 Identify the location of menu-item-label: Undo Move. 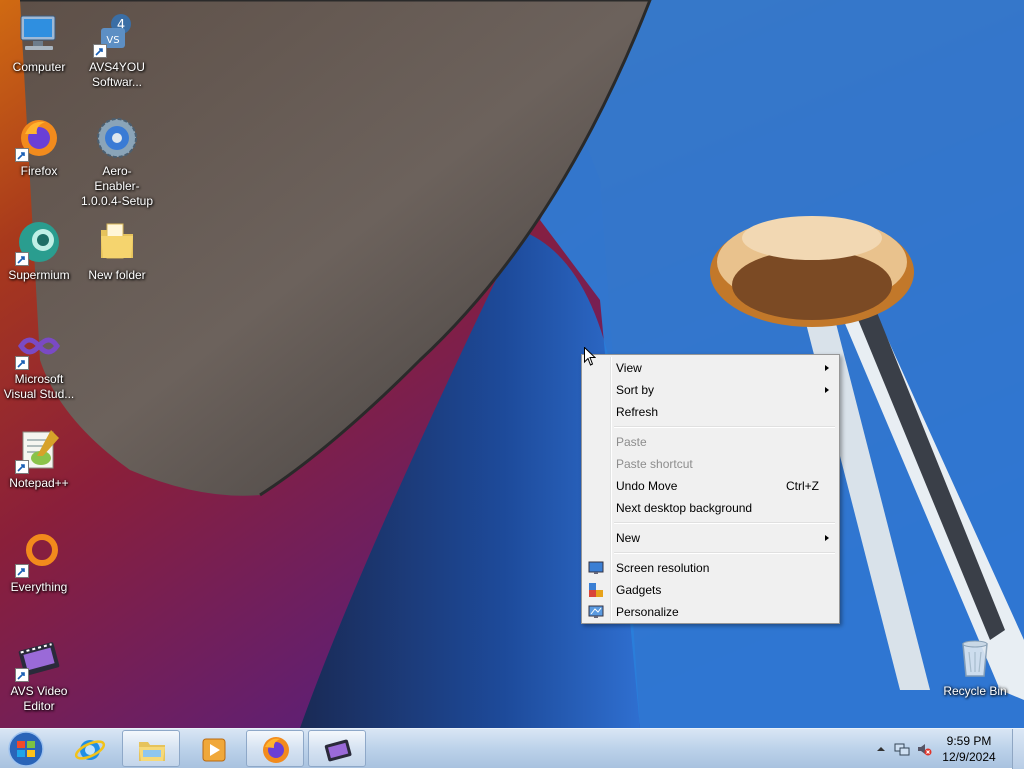
(647, 486).